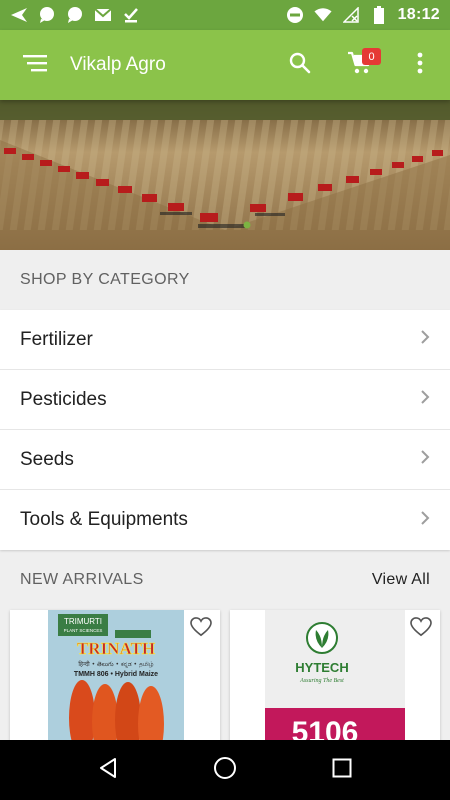 Image resolution: width=450 pixels, height=800 pixels. What do you see at coordinates (103, 15) in the screenshot?
I see `gmail-icon` at bounding box center [103, 15].